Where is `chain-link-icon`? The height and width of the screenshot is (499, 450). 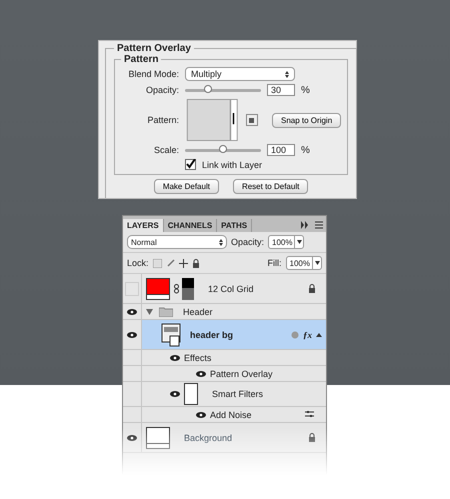
chain-link-icon is located at coordinates (176, 289).